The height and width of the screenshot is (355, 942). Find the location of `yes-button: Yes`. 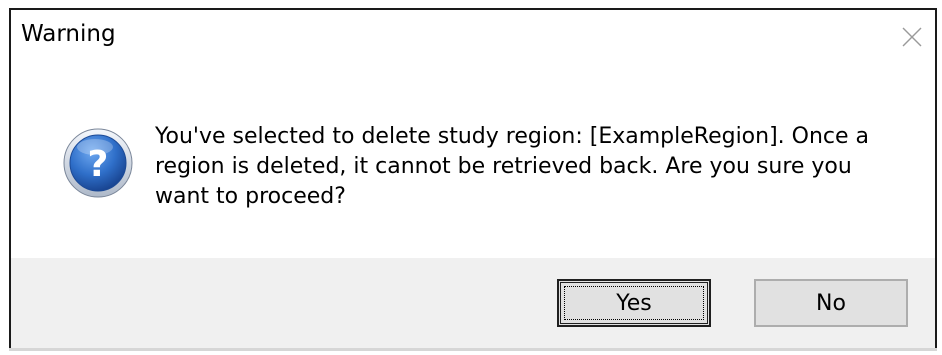

yes-button: Yes is located at coordinates (634, 303).